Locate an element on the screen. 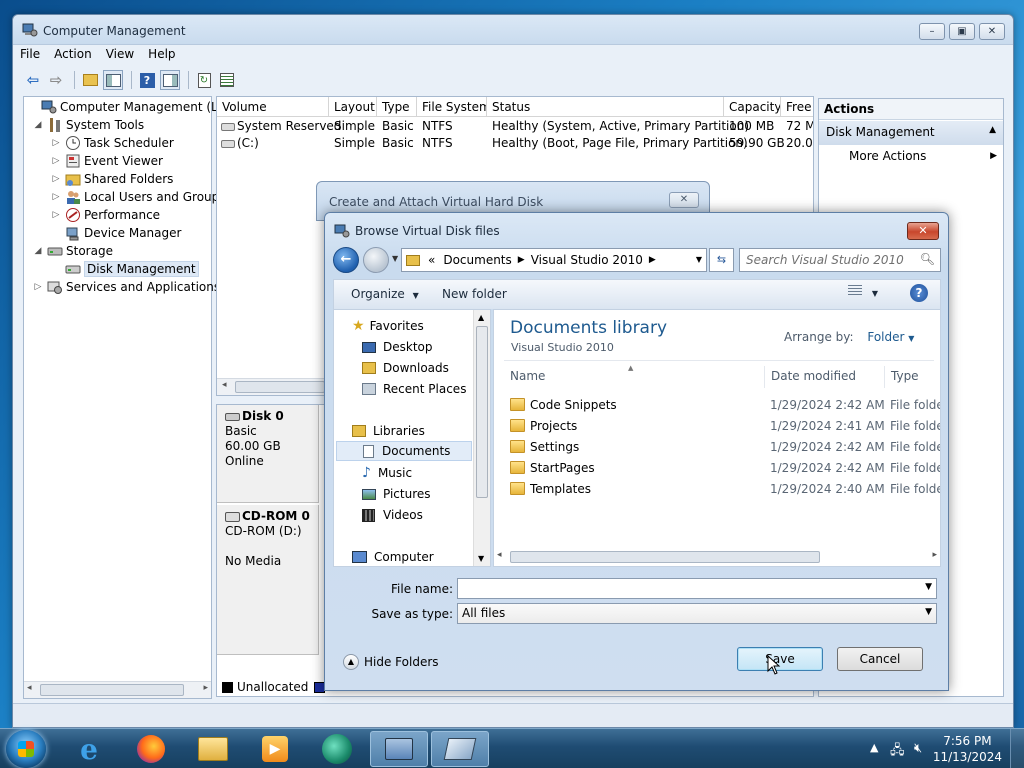  back-button: ← is located at coordinates (346, 260).